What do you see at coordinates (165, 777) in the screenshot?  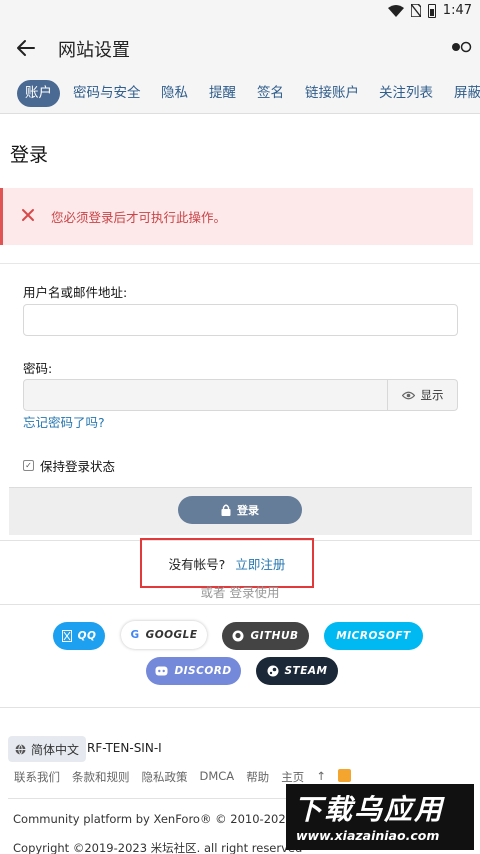 I see `footer-link-privacy: 隐私政策` at bounding box center [165, 777].